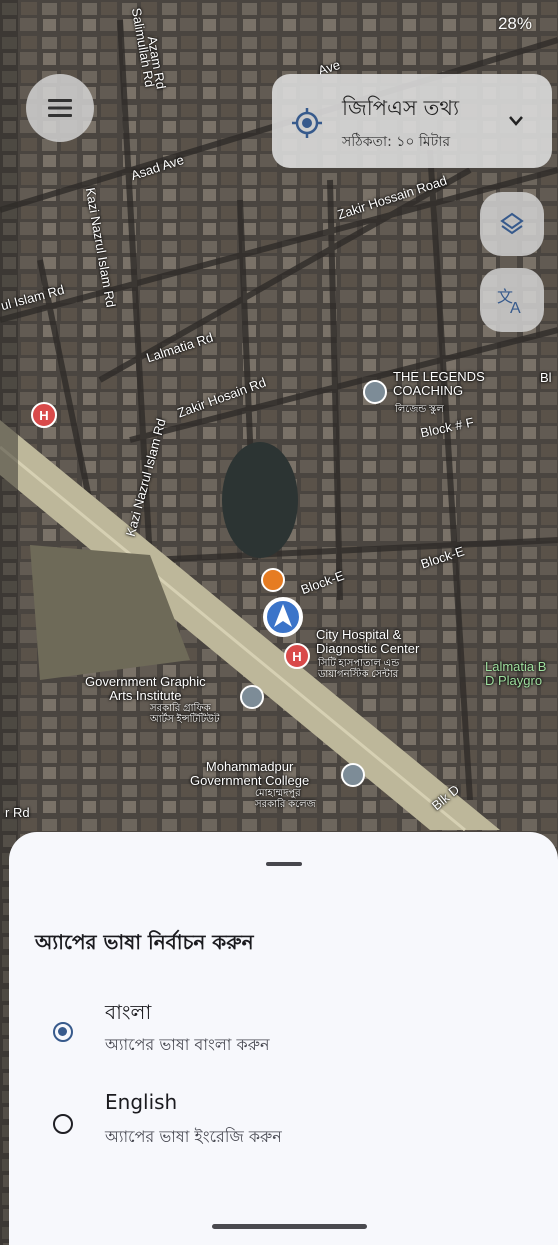  Describe the element at coordinates (516, 673) in the screenshot. I see `map-label-lalmatia-playground: Lalmatia B D Playgro` at that location.